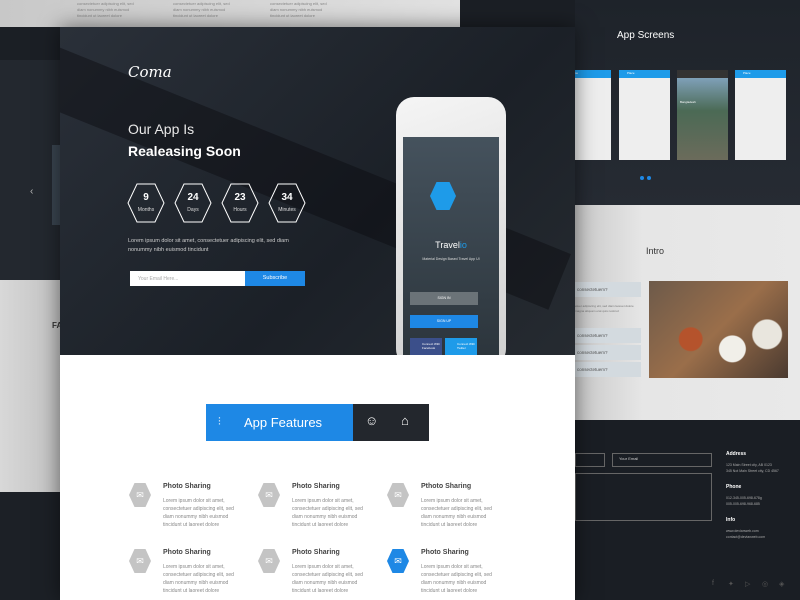 The image size is (800, 600). What do you see at coordinates (240, 197) in the screenshot?
I see `countdown-value: 23` at bounding box center [240, 197].